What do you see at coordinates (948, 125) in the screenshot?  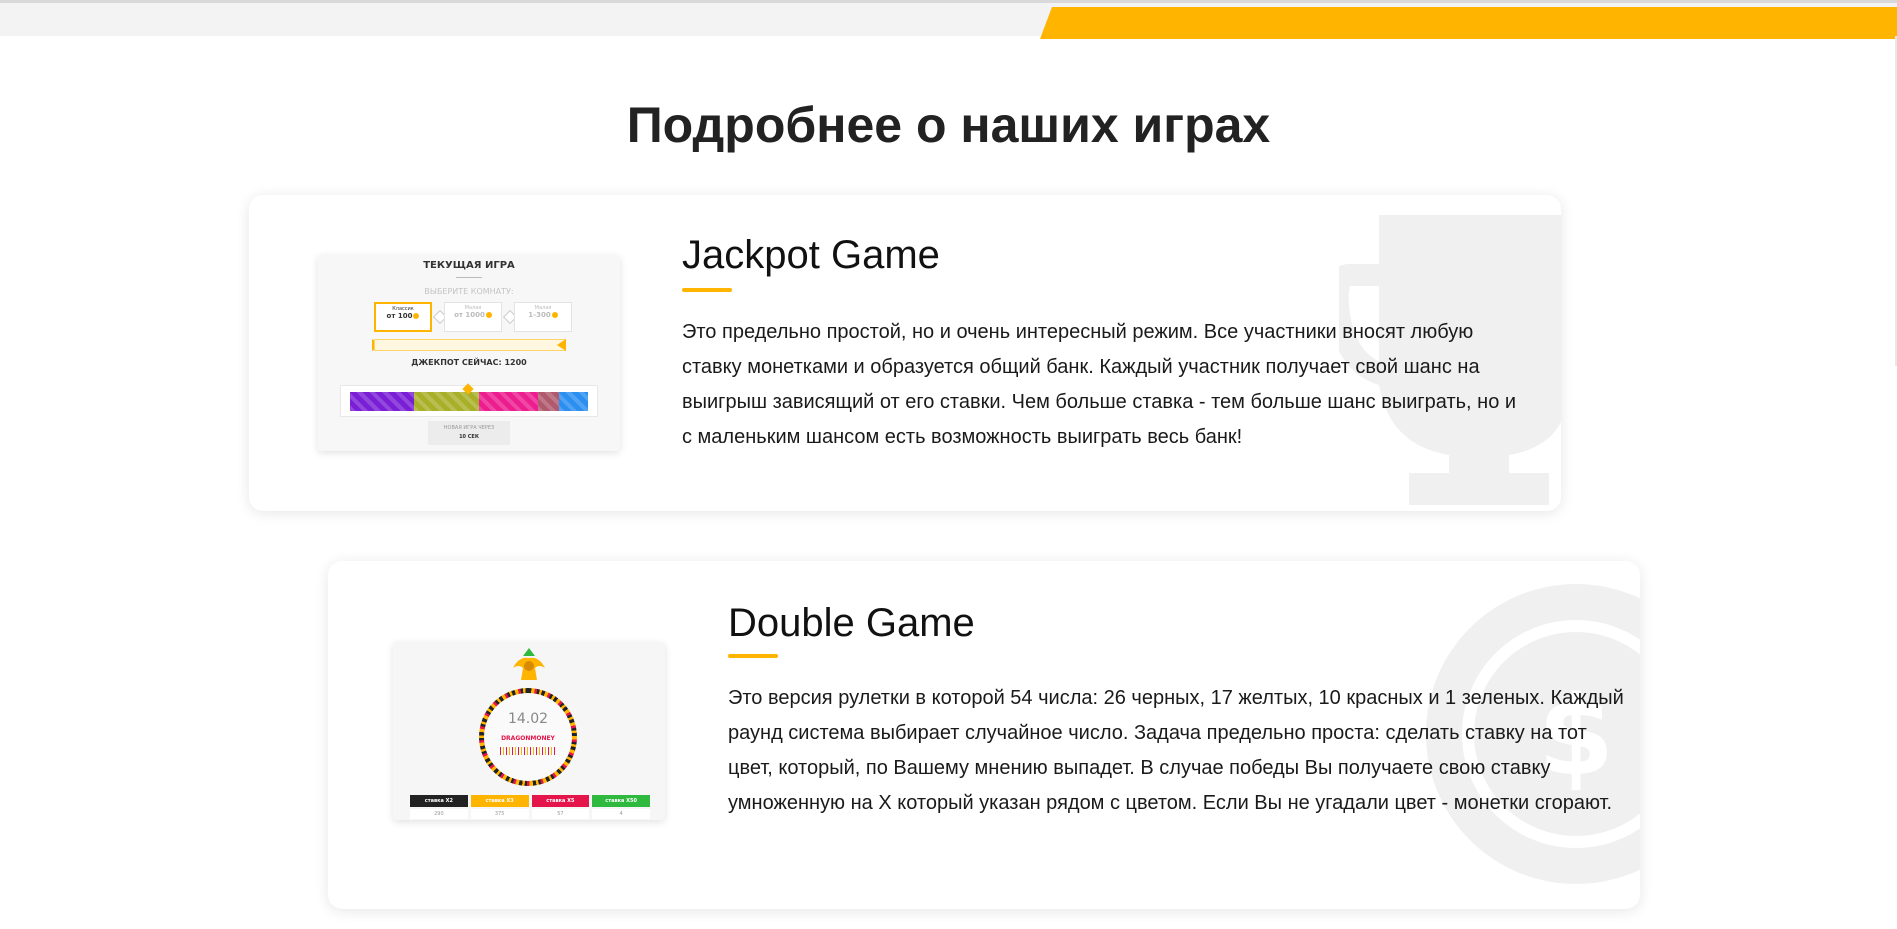 I see `section-title: Подробнее о наших играх` at bounding box center [948, 125].